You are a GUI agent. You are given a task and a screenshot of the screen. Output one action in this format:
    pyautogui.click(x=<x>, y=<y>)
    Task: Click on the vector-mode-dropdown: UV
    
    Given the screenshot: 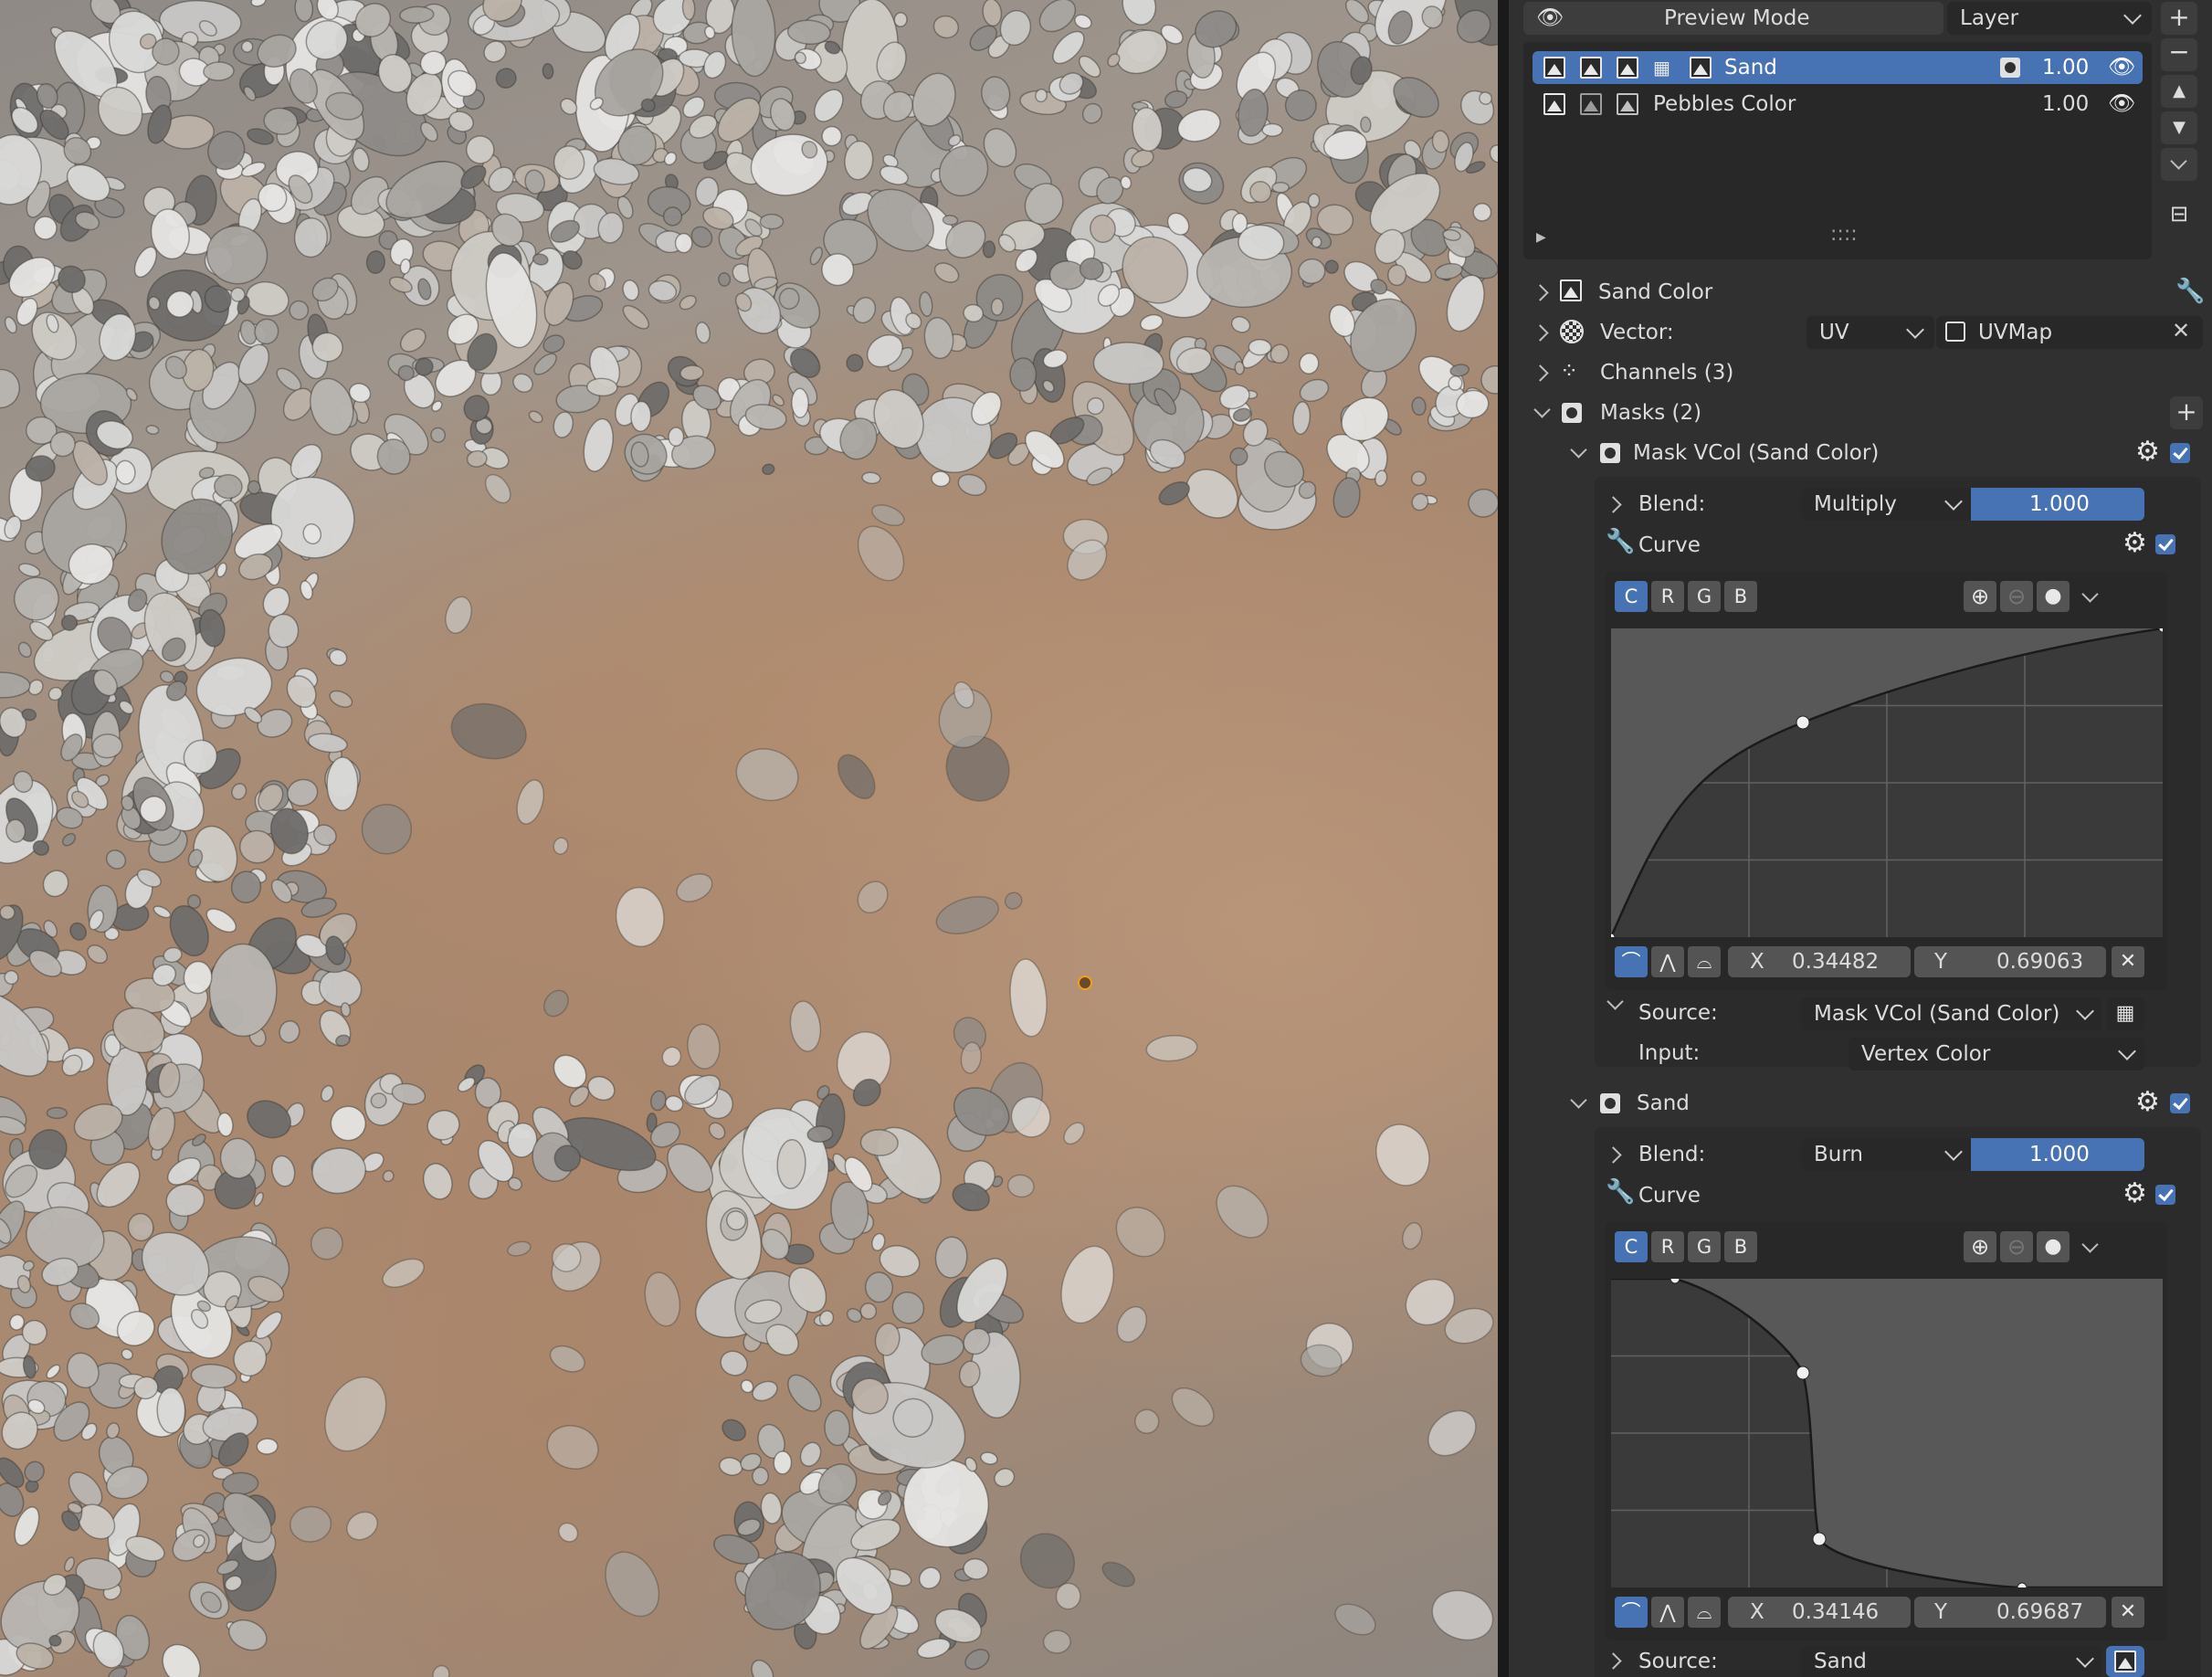 What is the action you would take?
    pyautogui.click(x=1870, y=332)
    